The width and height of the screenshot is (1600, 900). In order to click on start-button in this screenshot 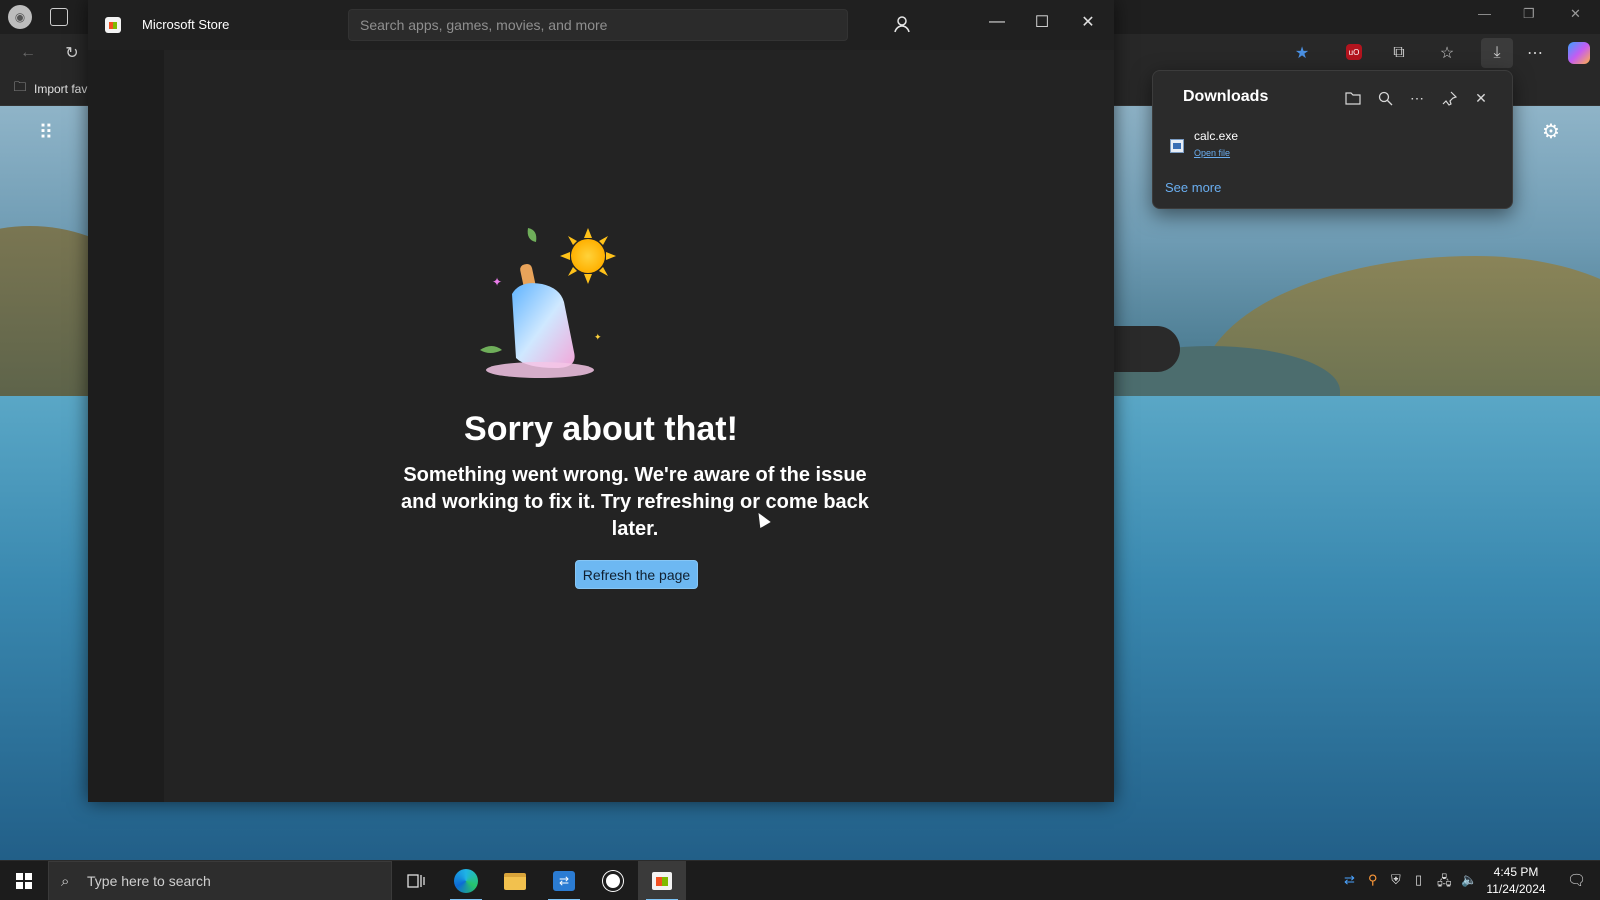, I will do `click(24, 880)`.